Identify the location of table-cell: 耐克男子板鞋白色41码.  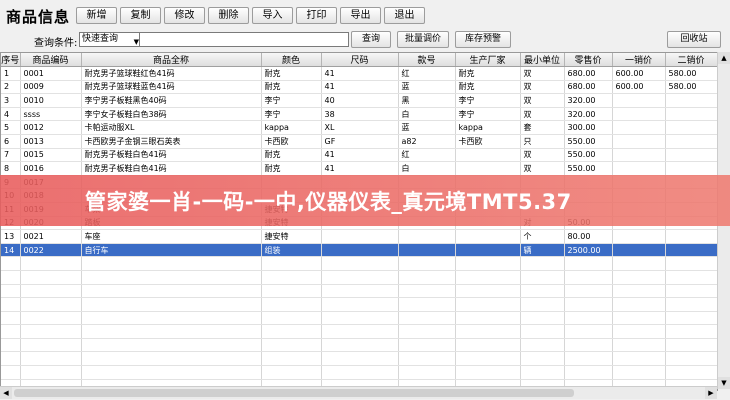
(171, 168).